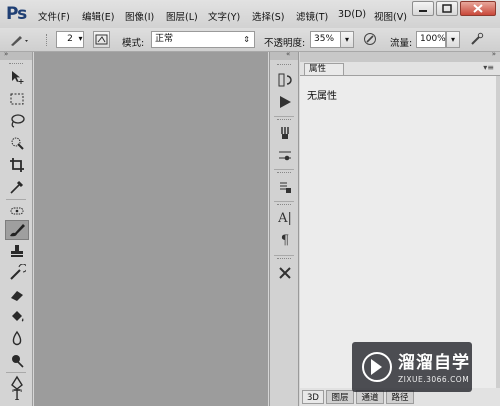  I want to click on brush-icon, so click(17, 230).